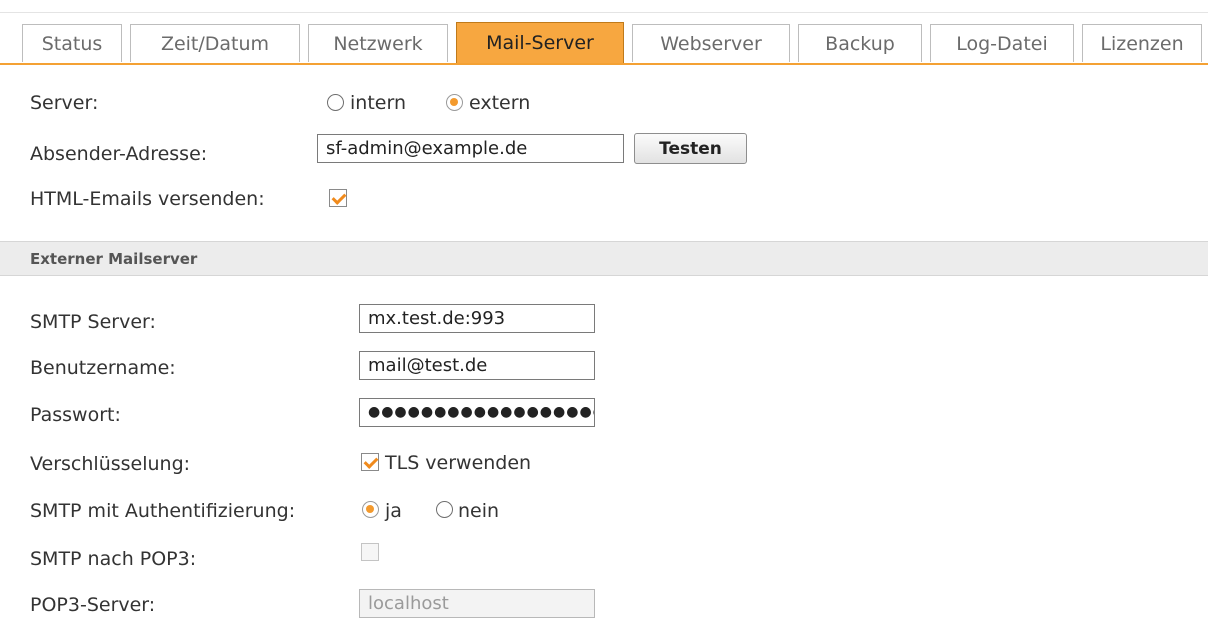  I want to click on password-input: ●●●●●●●●●●●●●●●●●●●●, so click(477, 412).